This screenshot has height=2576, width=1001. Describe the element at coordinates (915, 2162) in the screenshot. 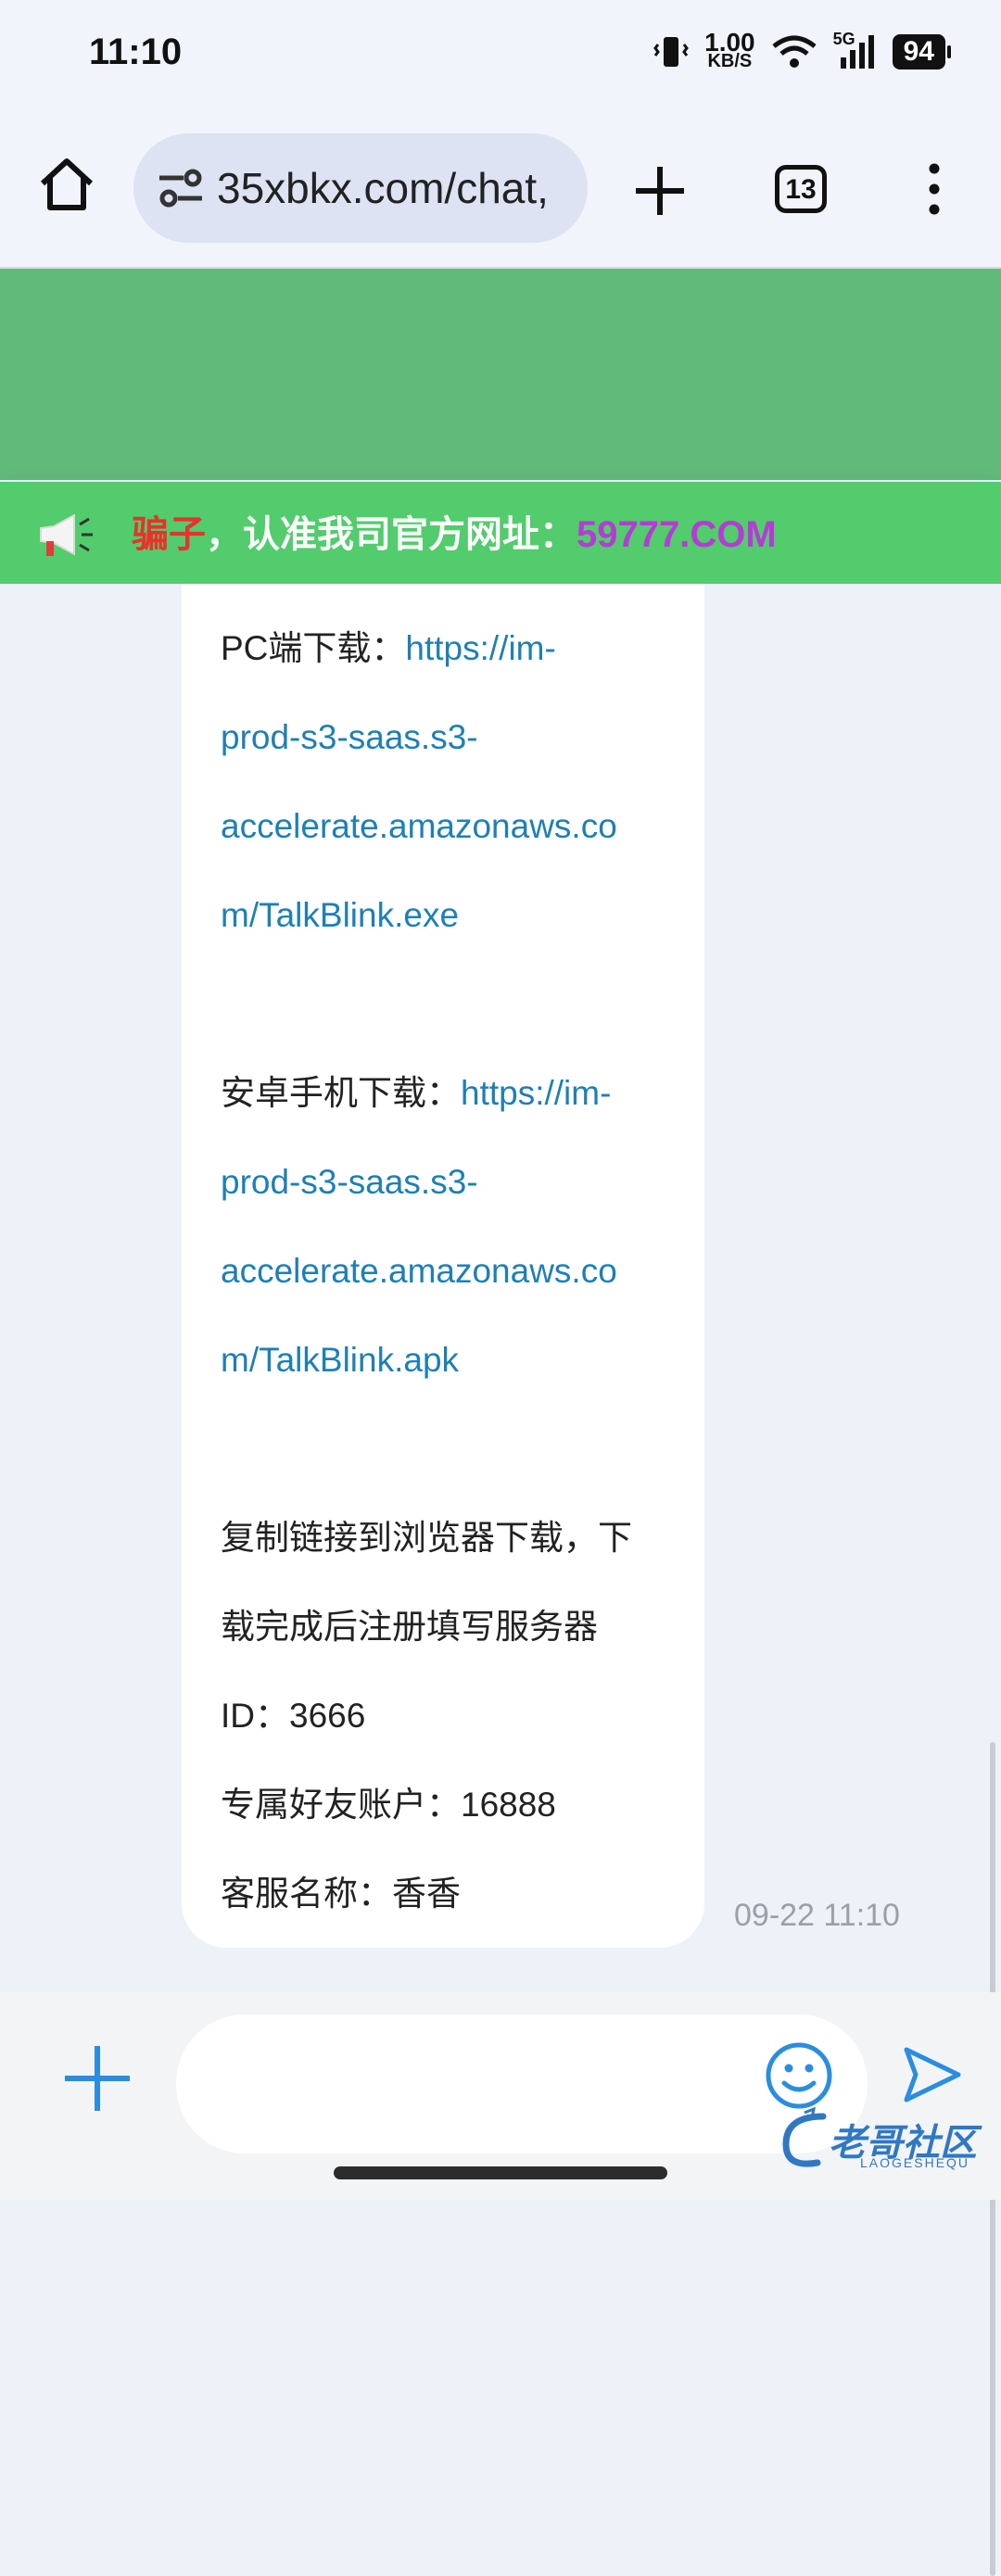

I see `watermark-subtext: LAOGESHEQU` at that location.